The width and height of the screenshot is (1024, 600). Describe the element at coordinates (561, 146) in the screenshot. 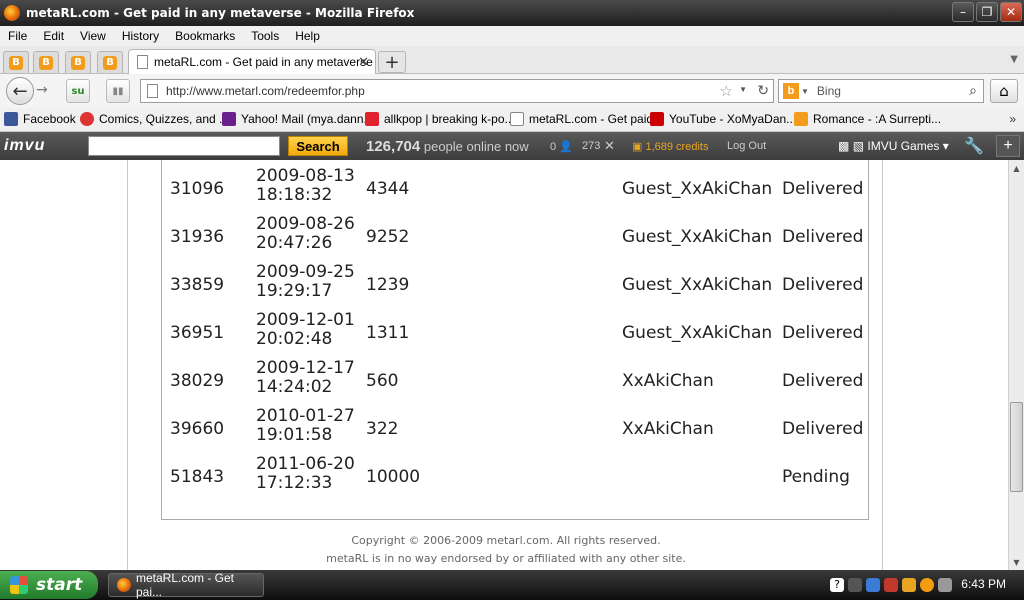

I see `imvu-friends: 0 👤` at that location.